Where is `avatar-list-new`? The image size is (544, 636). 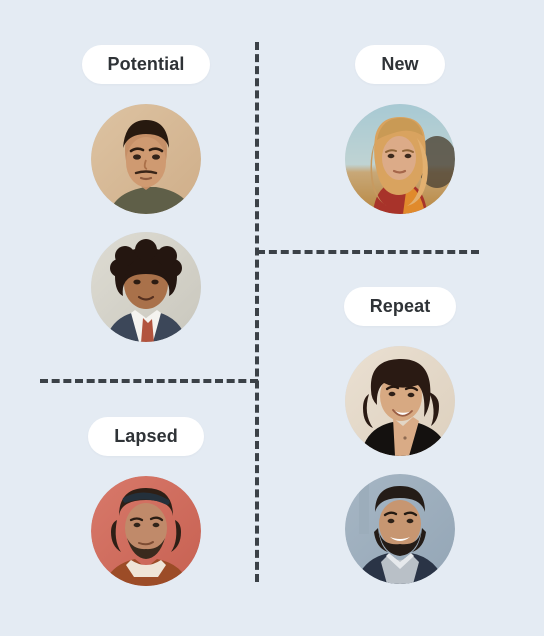
avatar-list-new is located at coordinates (400, 159).